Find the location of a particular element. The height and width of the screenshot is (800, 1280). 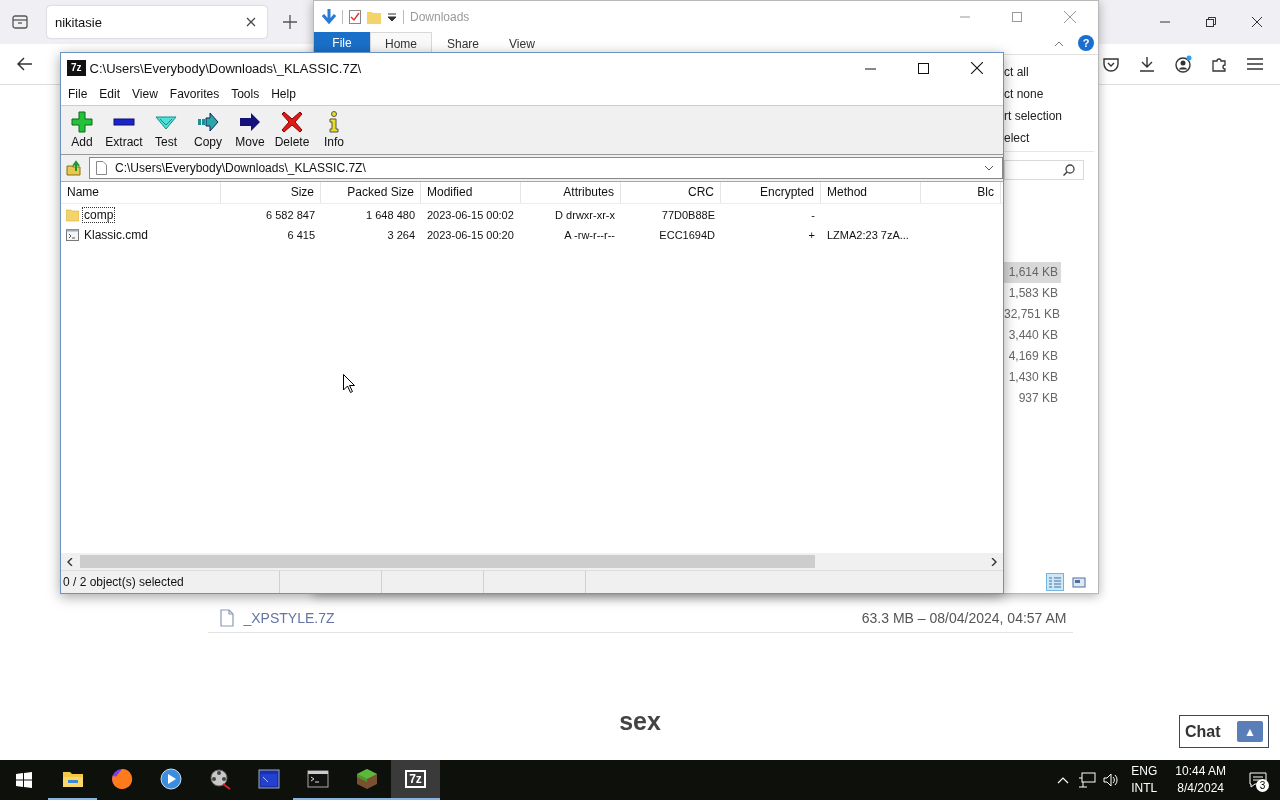

caret-icon: ▲ is located at coordinates (1250, 731).